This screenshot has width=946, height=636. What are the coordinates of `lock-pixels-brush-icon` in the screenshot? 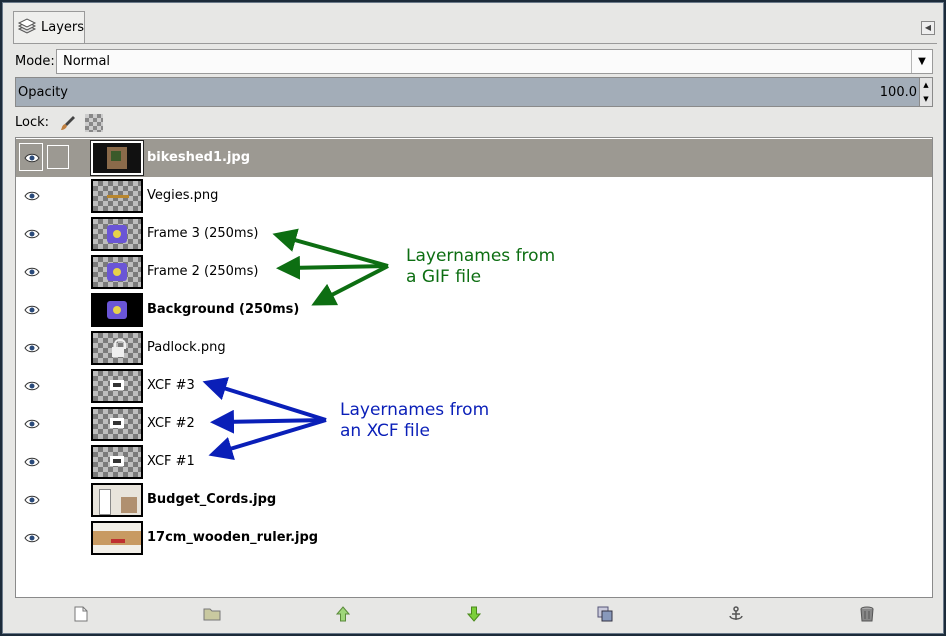 It's located at (68, 123).